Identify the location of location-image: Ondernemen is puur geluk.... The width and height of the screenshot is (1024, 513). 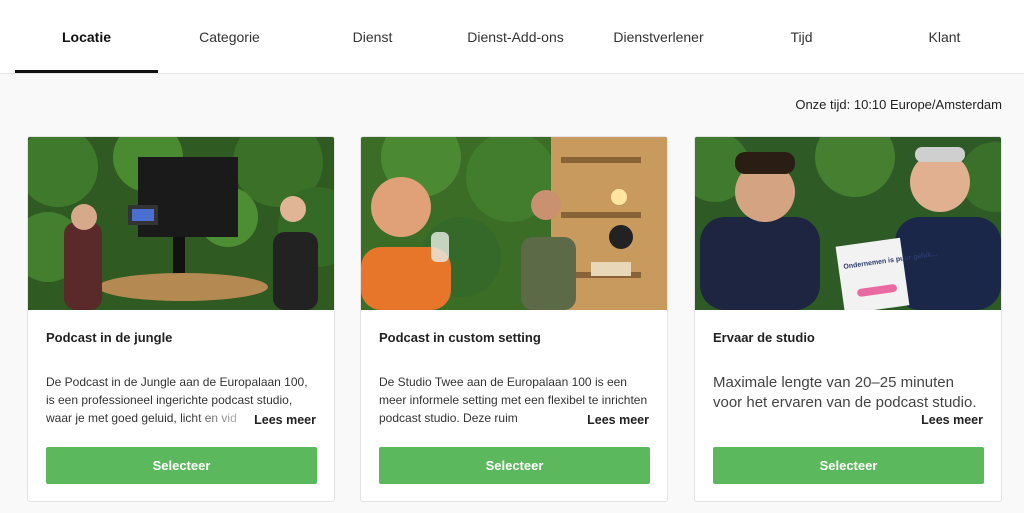
(848, 223).